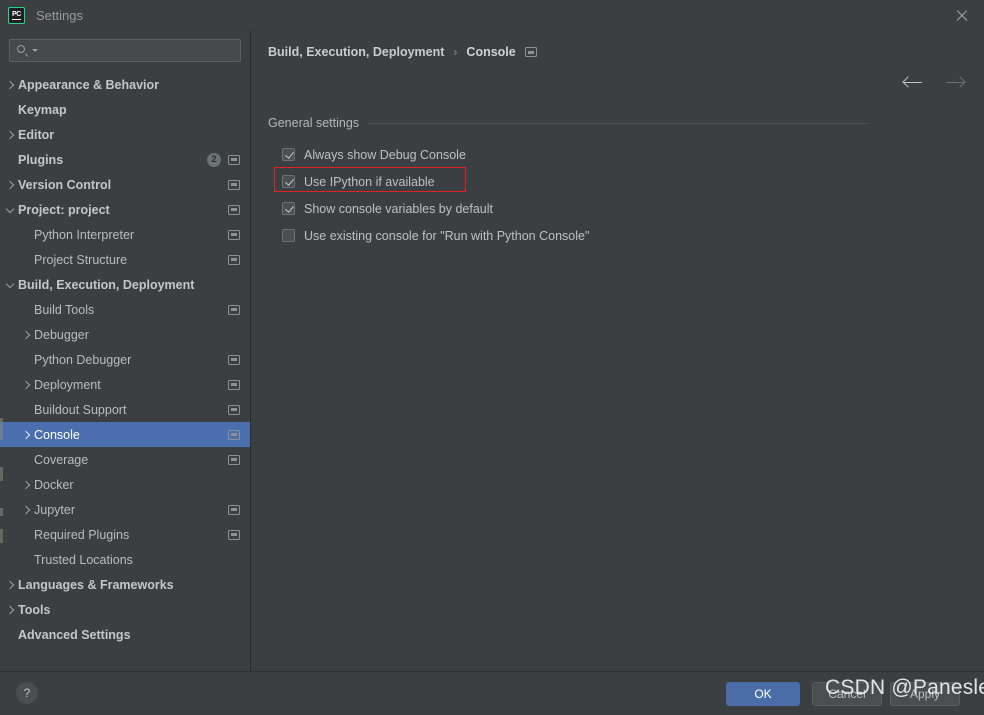 The width and height of the screenshot is (984, 715). I want to click on sidebar-item-advanced-settings: Advanced Settings, so click(125, 634).